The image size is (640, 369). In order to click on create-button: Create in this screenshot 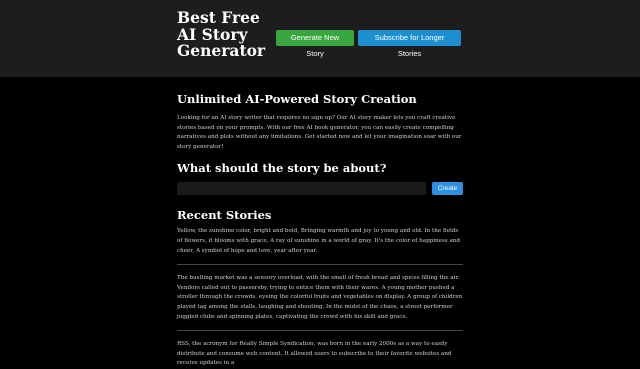, I will do `click(447, 189)`.